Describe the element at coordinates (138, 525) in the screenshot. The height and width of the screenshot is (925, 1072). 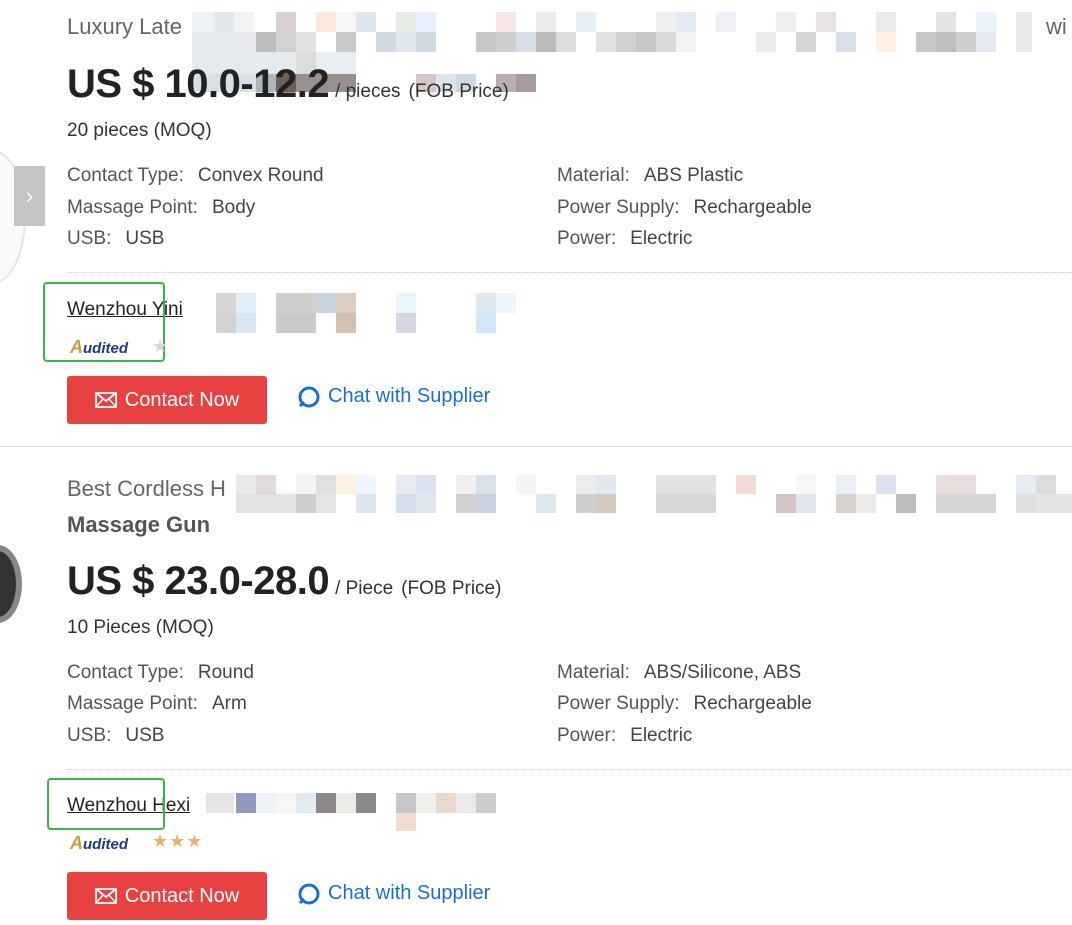
I see `product-title-line2: Massage Gun` at that location.